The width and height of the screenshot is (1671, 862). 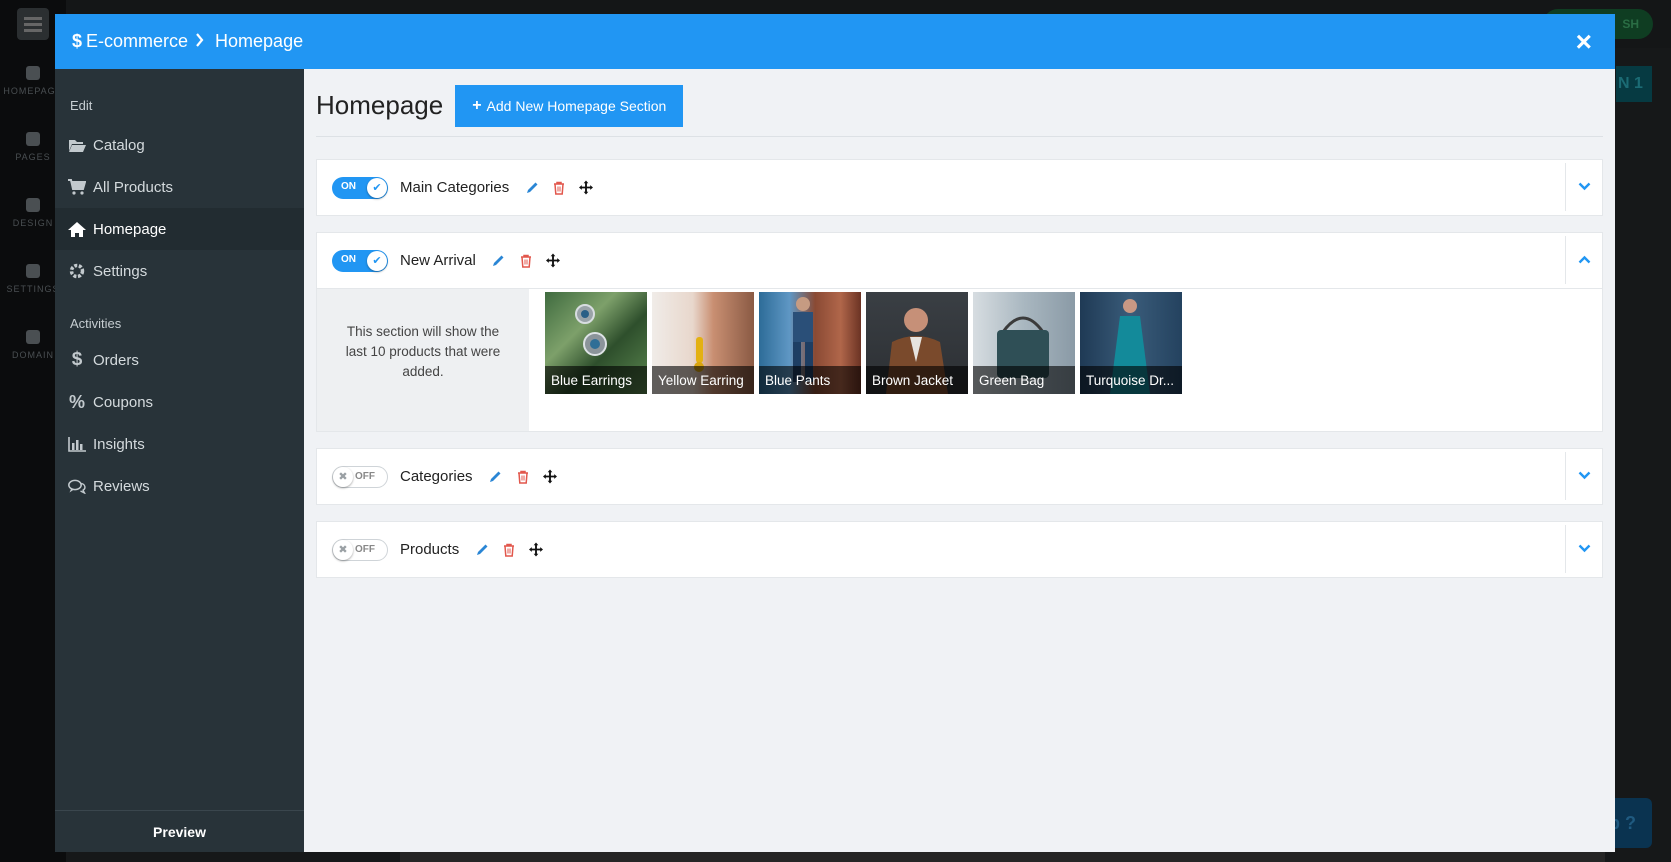 What do you see at coordinates (33, 157) in the screenshot?
I see `background-nav-label: PAGES` at bounding box center [33, 157].